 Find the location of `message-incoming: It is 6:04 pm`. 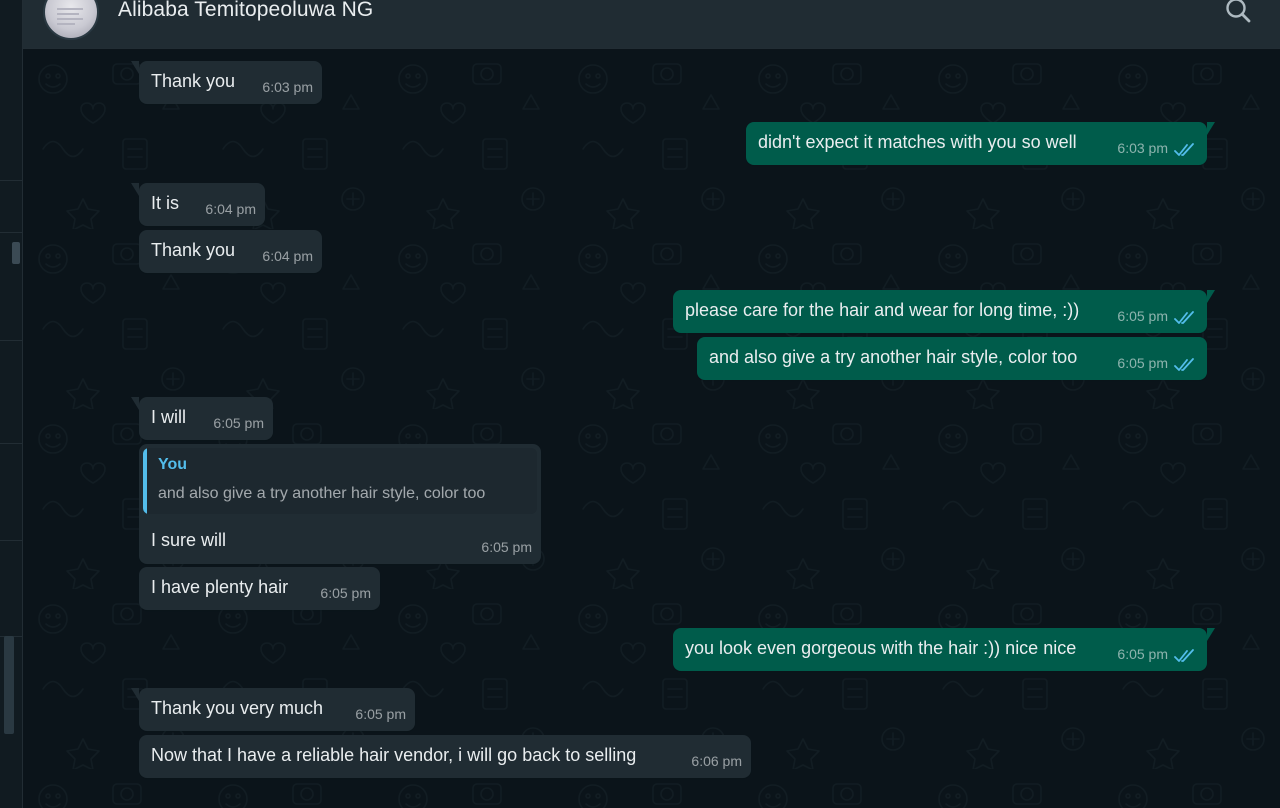

message-incoming: It is 6:04 pm is located at coordinates (198, 204).